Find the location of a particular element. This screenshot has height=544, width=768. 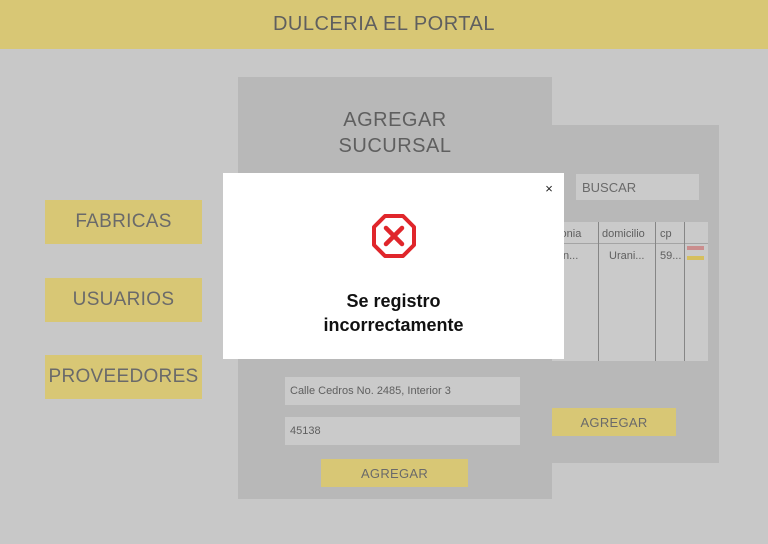

error-octagon-icon is located at coordinates (394, 236).